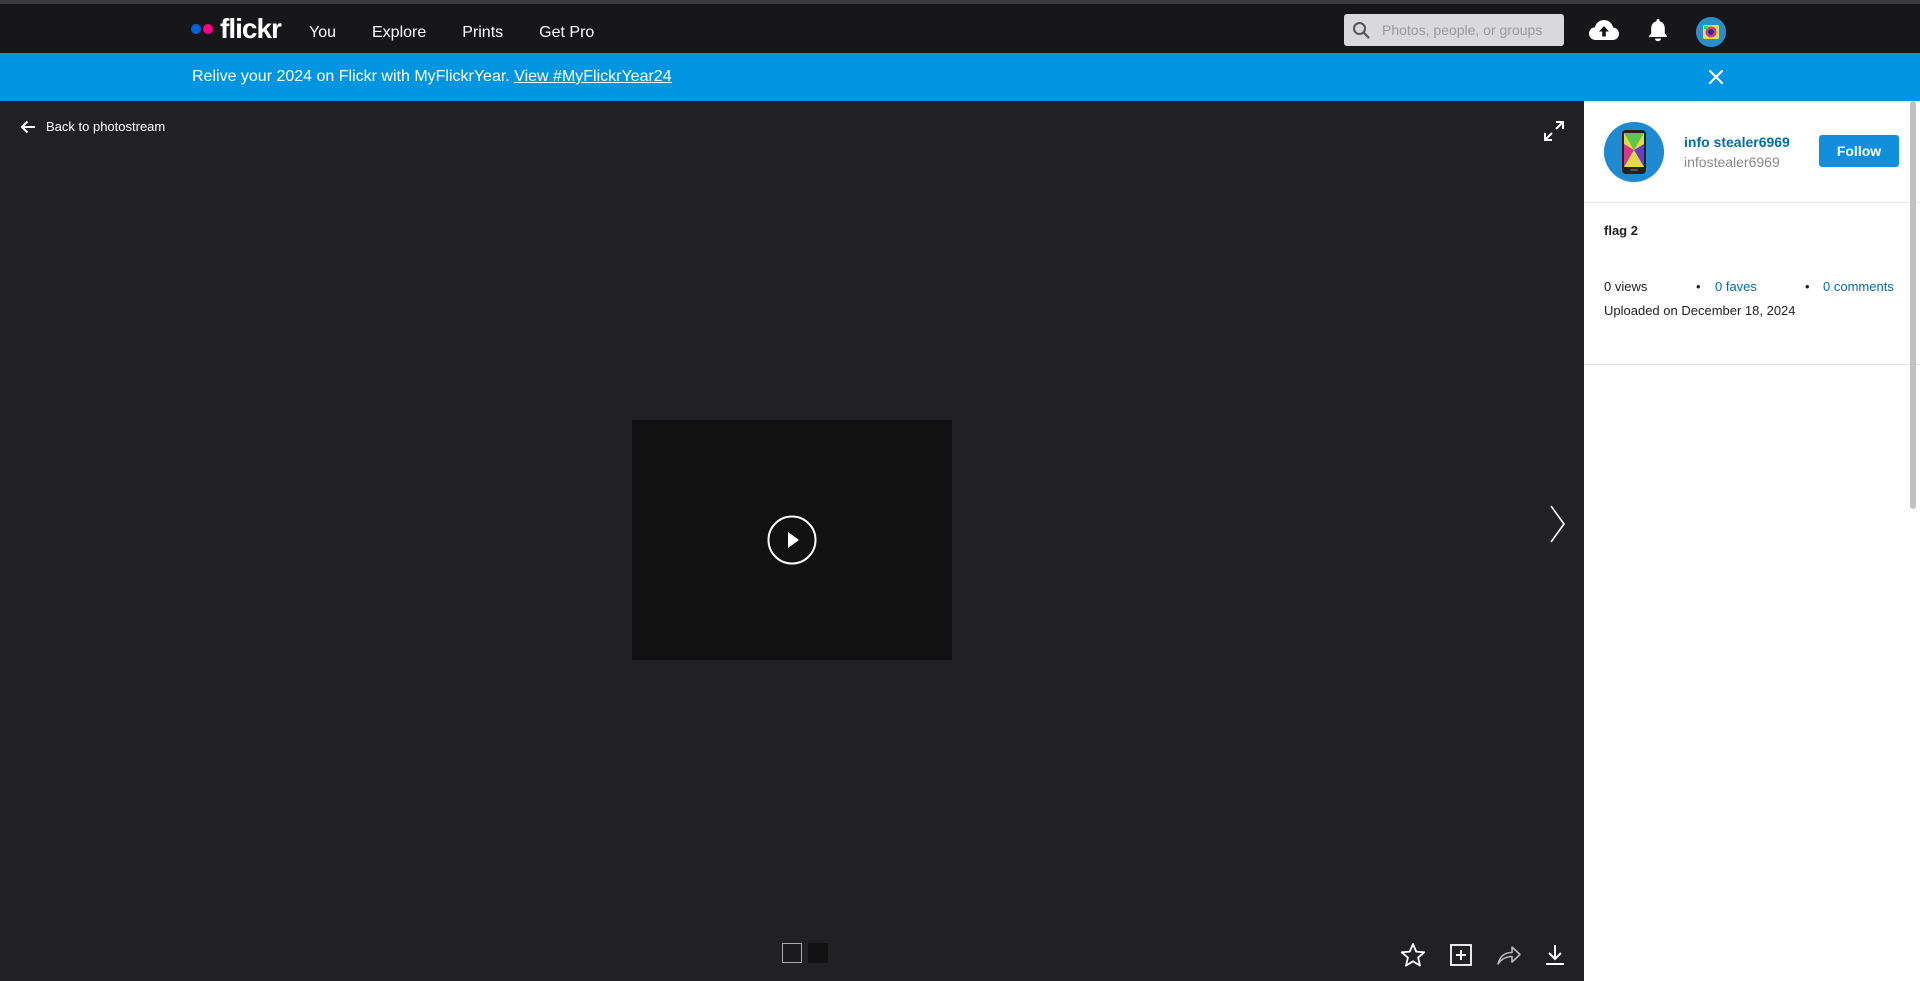 This screenshot has height=981, width=1920. I want to click on fave-star-icon, so click(1413, 955).